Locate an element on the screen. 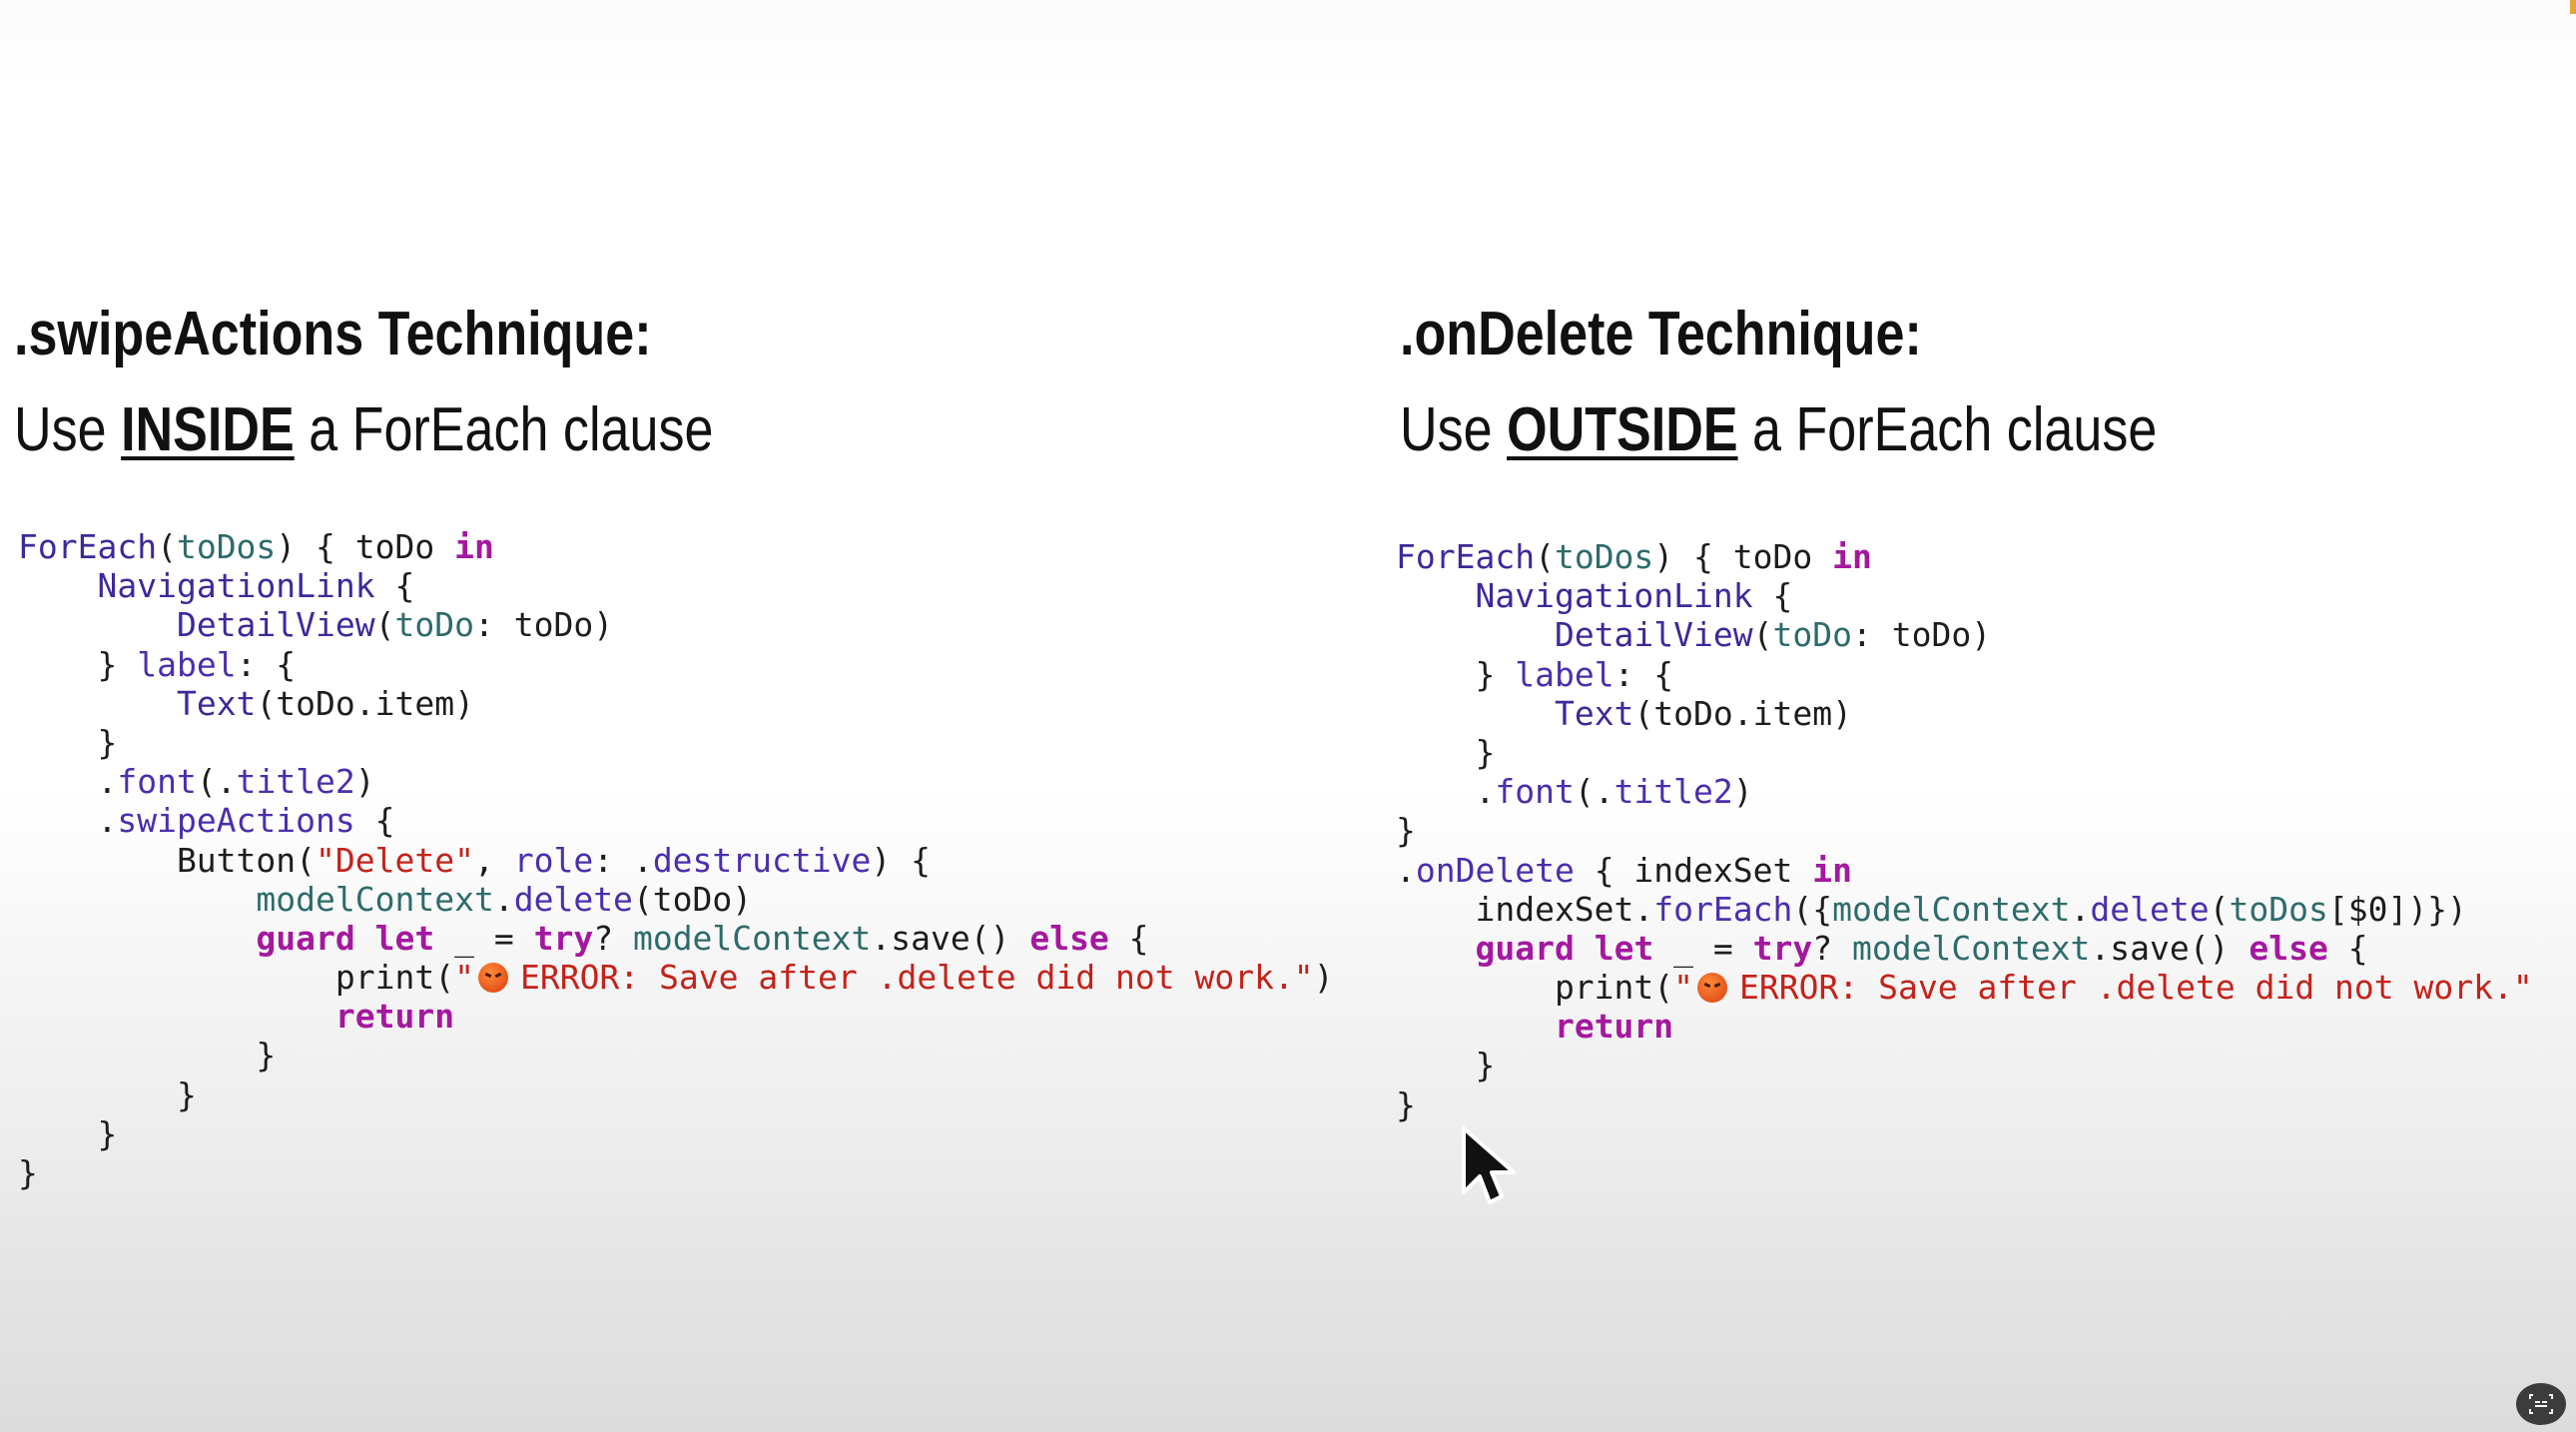 This screenshot has height=1432, width=2576. code-token: forEach is located at coordinates (1723, 909).